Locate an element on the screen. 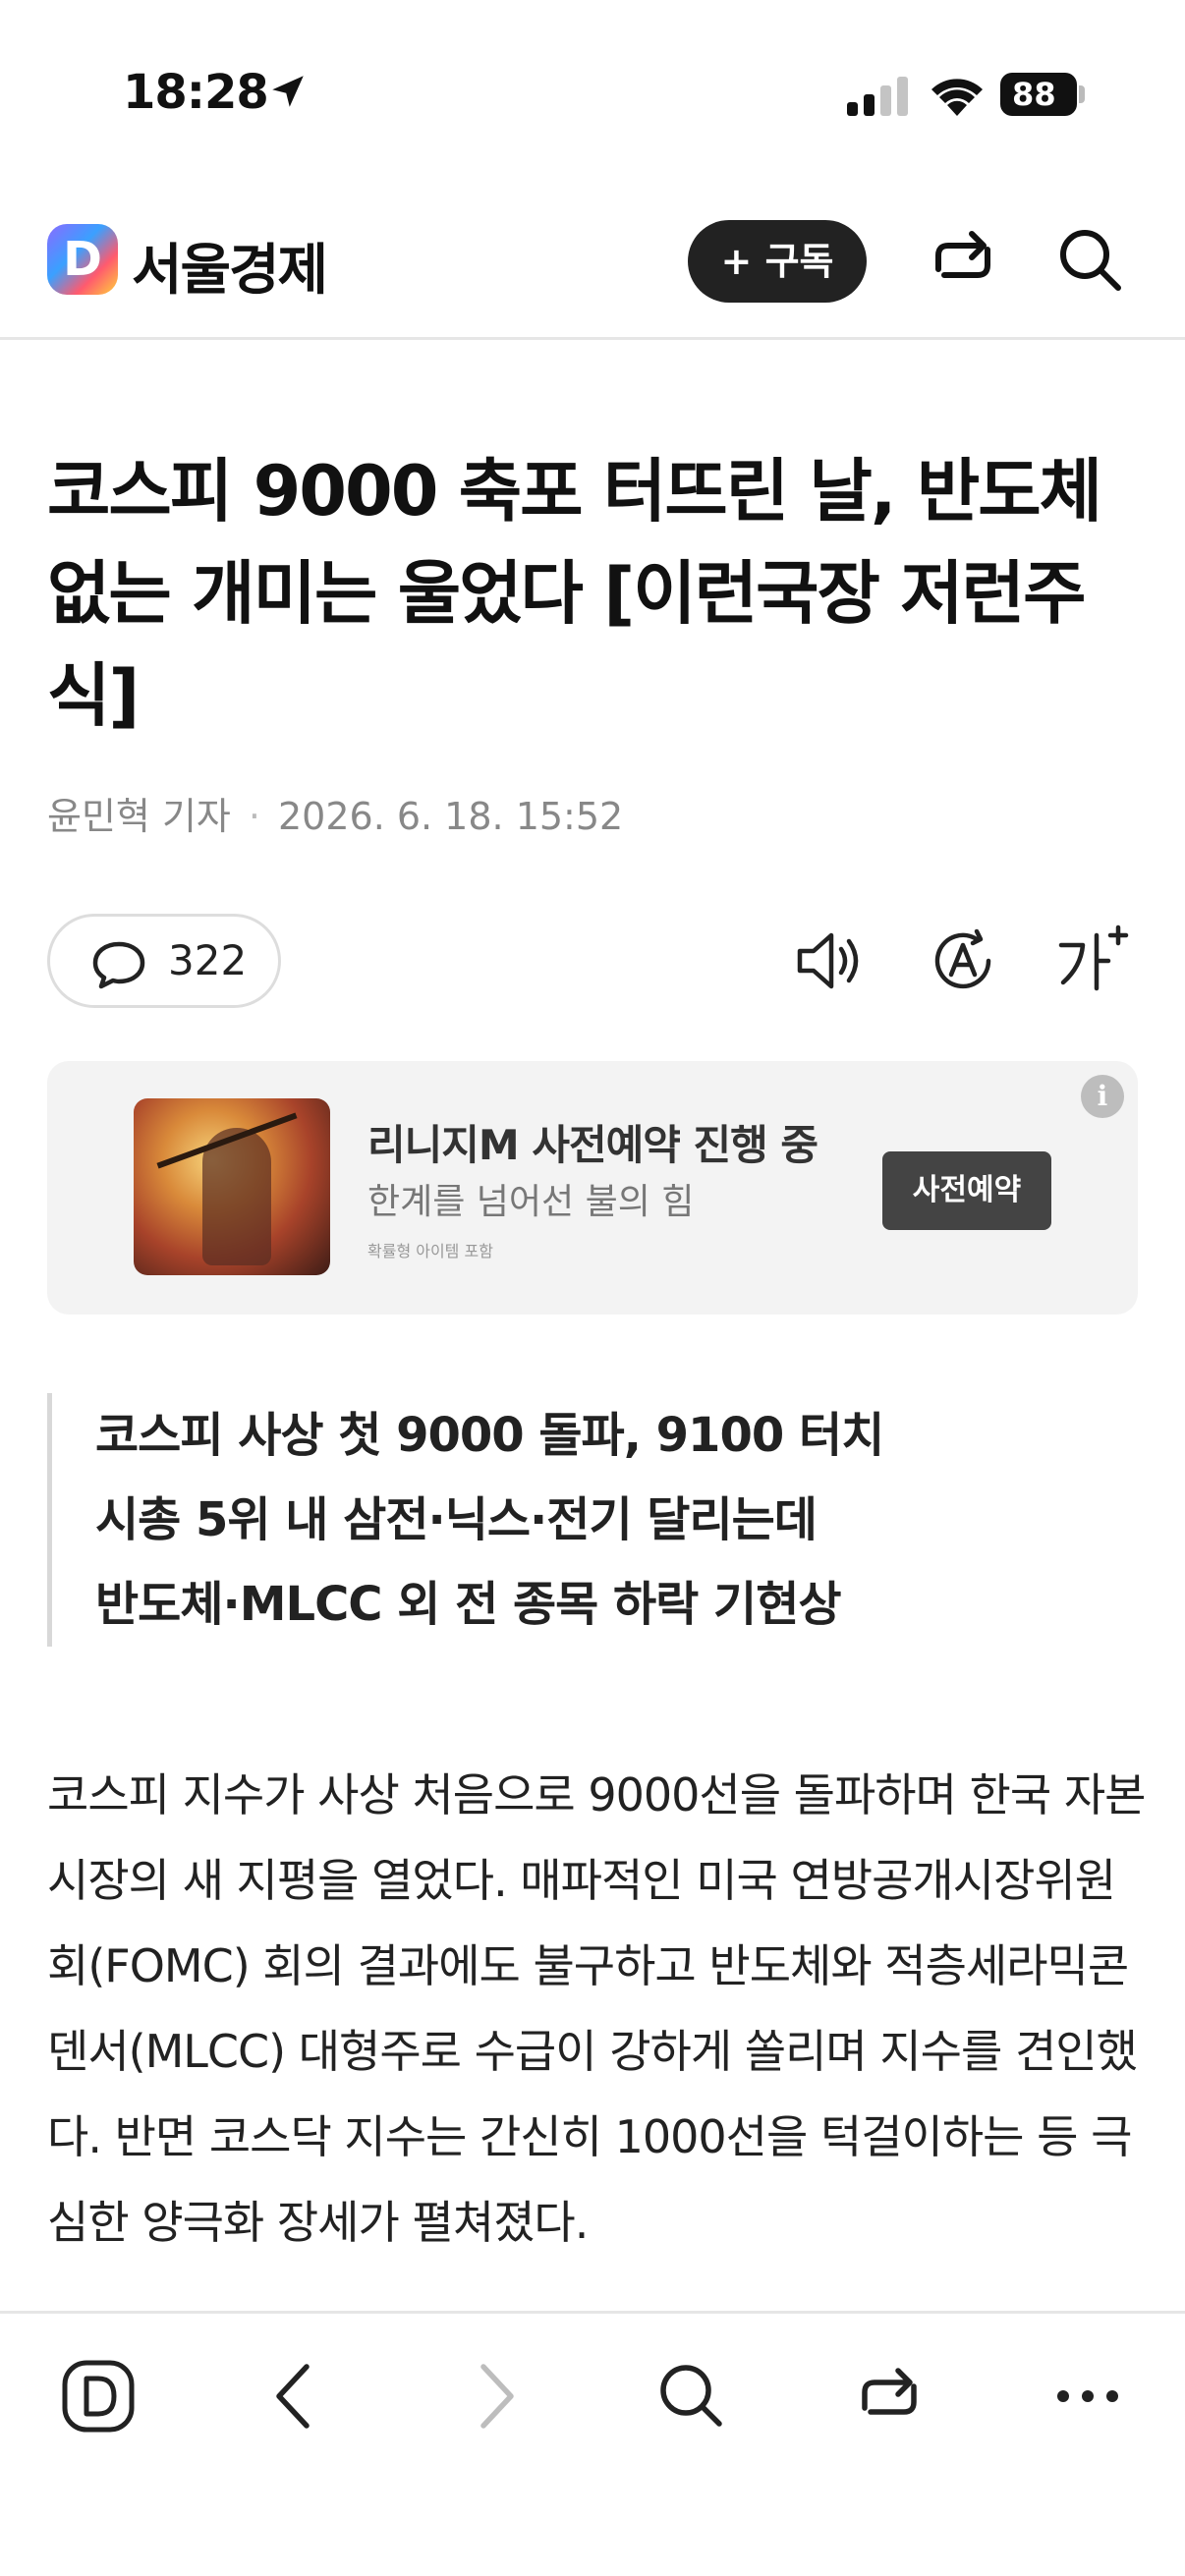 The height and width of the screenshot is (2576, 1185). status-bar: 18:28 88 is located at coordinates (592, 93).